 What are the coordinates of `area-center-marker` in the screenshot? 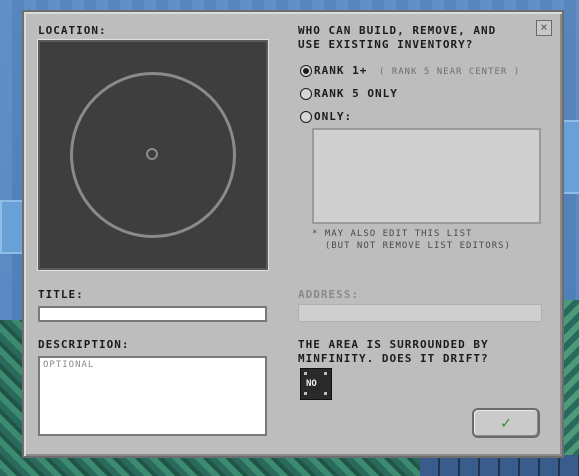 It's located at (152, 154).